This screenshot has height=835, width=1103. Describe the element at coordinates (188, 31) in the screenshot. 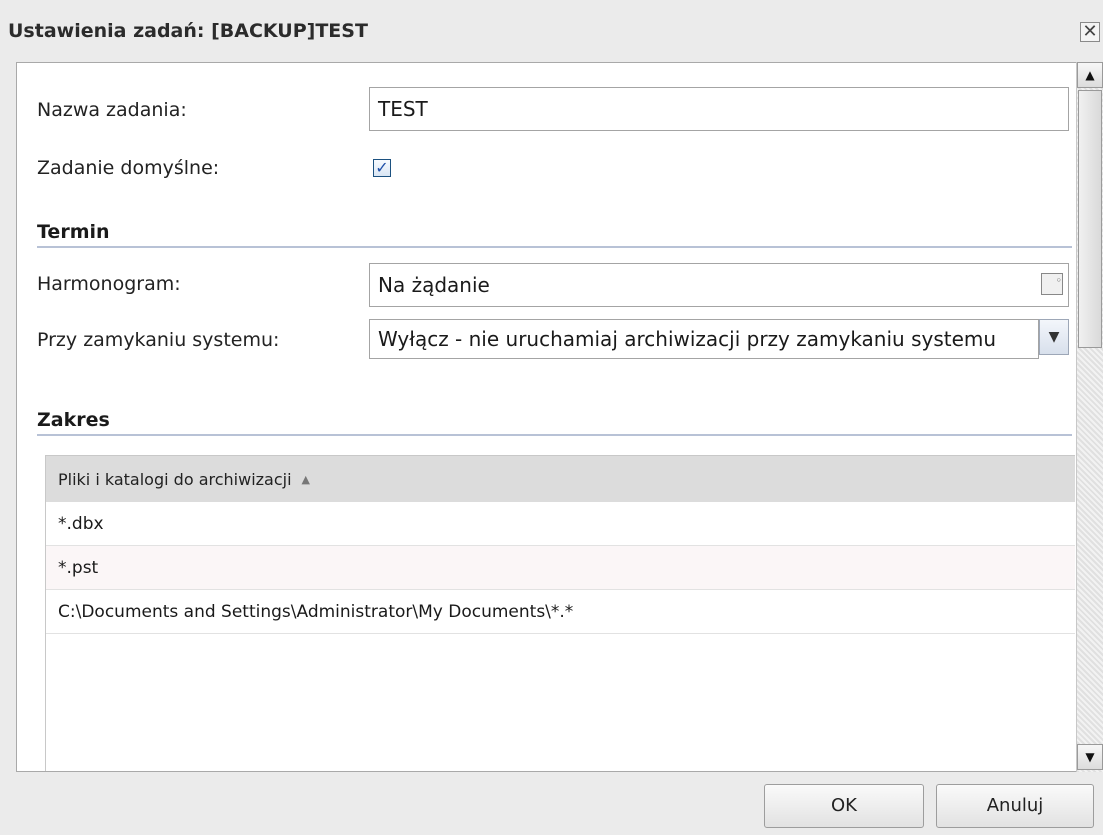

I see `window-title: Ustawienia zadań: [BACKUP]TEST` at that location.